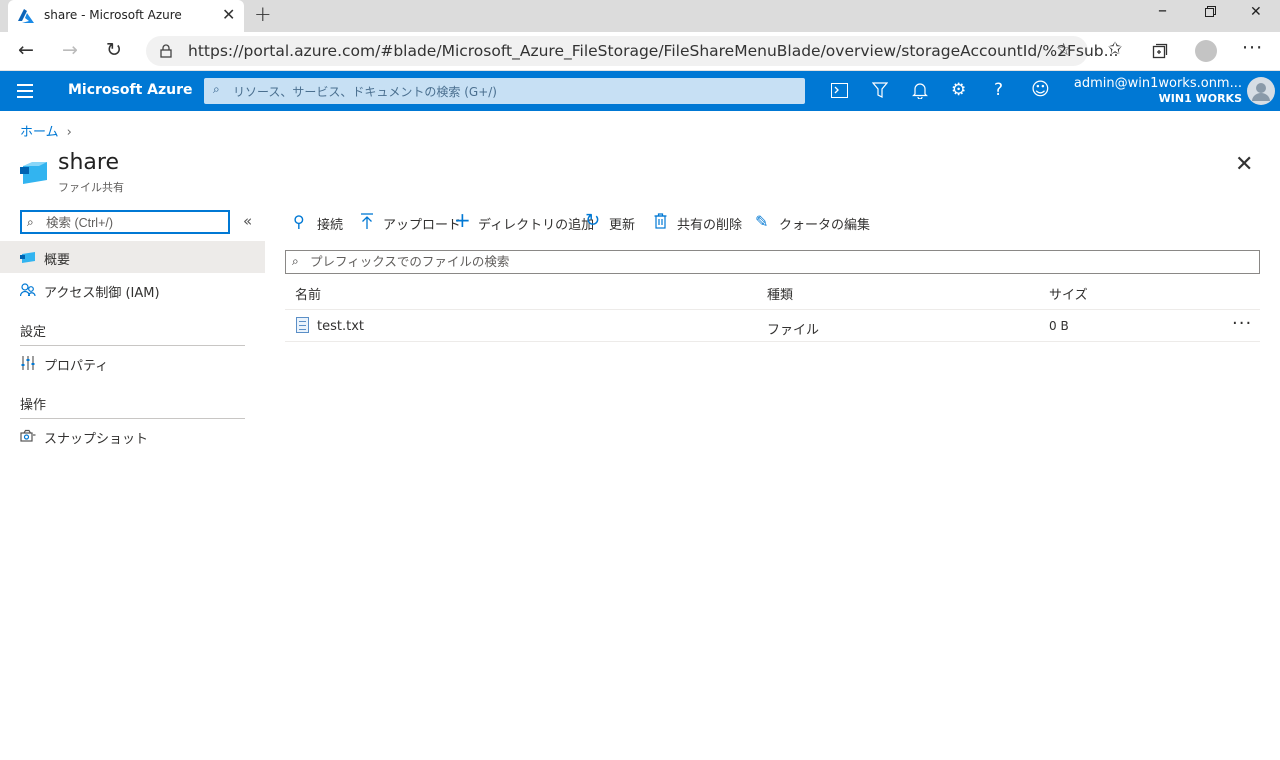  I want to click on account-organization: WIN1 WORKS, so click(1200, 98).